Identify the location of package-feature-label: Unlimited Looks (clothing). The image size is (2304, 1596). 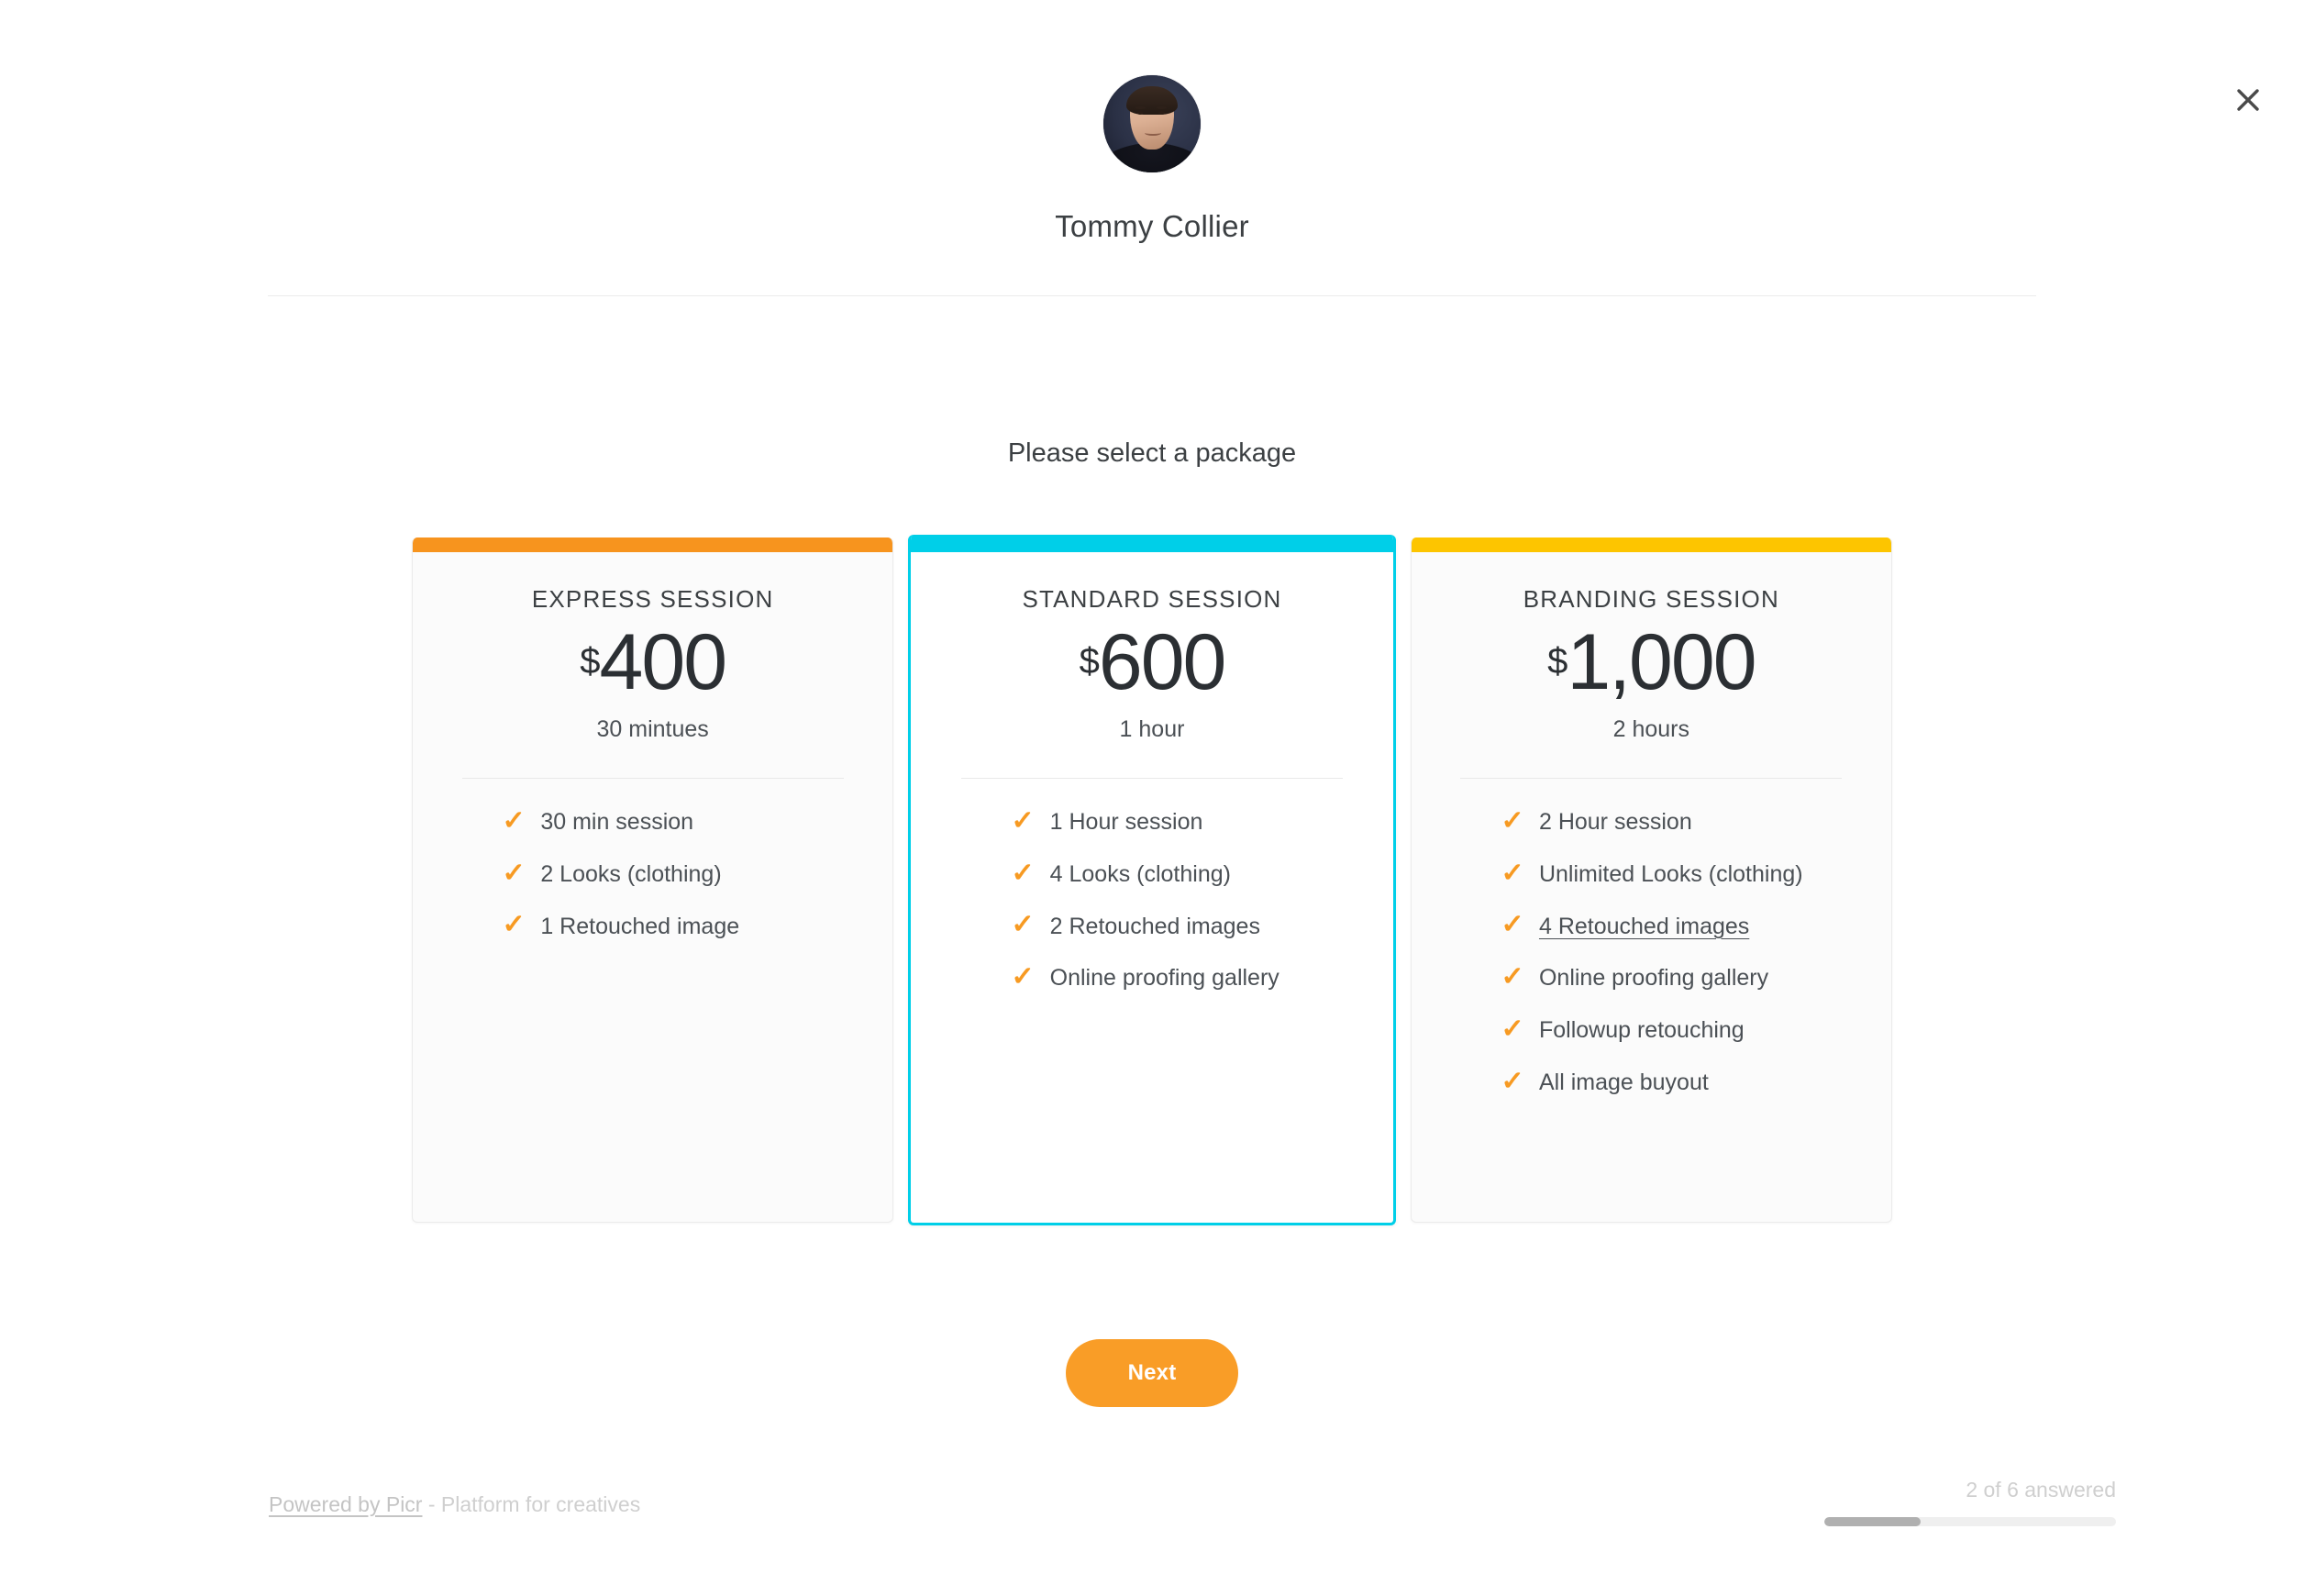
(1670, 873).